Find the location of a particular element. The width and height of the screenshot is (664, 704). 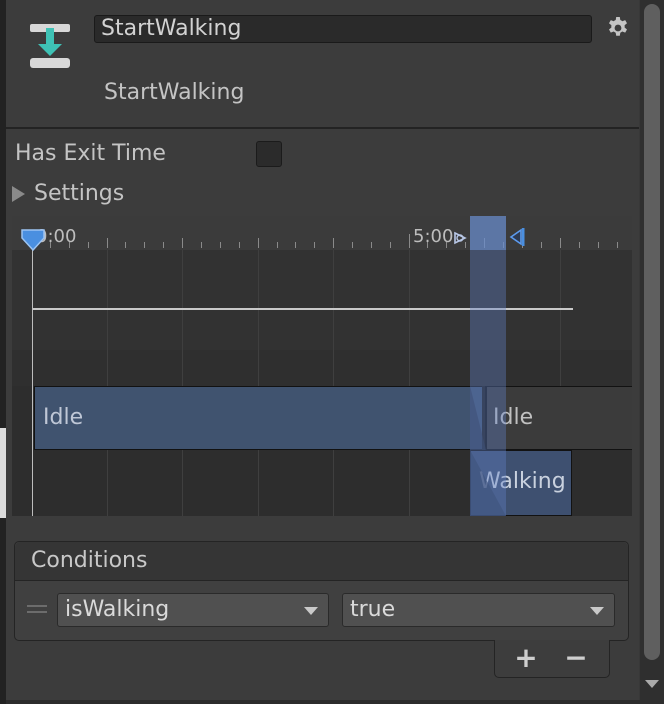

transition-duration-ruler-highlight is located at coordinates (488, 233).